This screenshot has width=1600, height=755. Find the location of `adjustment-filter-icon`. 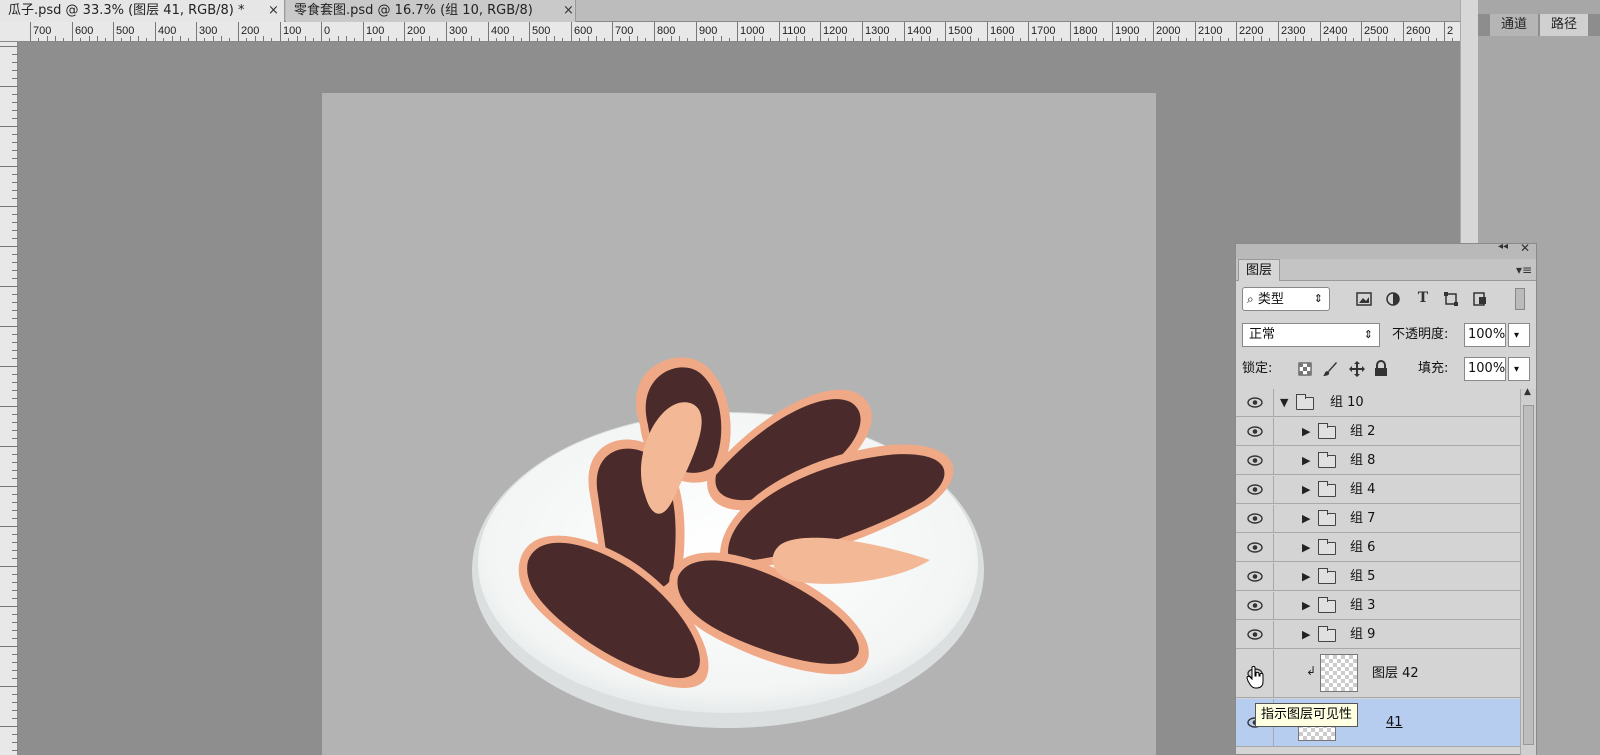

adjustment-filter-icon is located at coordinates (1393, 299).